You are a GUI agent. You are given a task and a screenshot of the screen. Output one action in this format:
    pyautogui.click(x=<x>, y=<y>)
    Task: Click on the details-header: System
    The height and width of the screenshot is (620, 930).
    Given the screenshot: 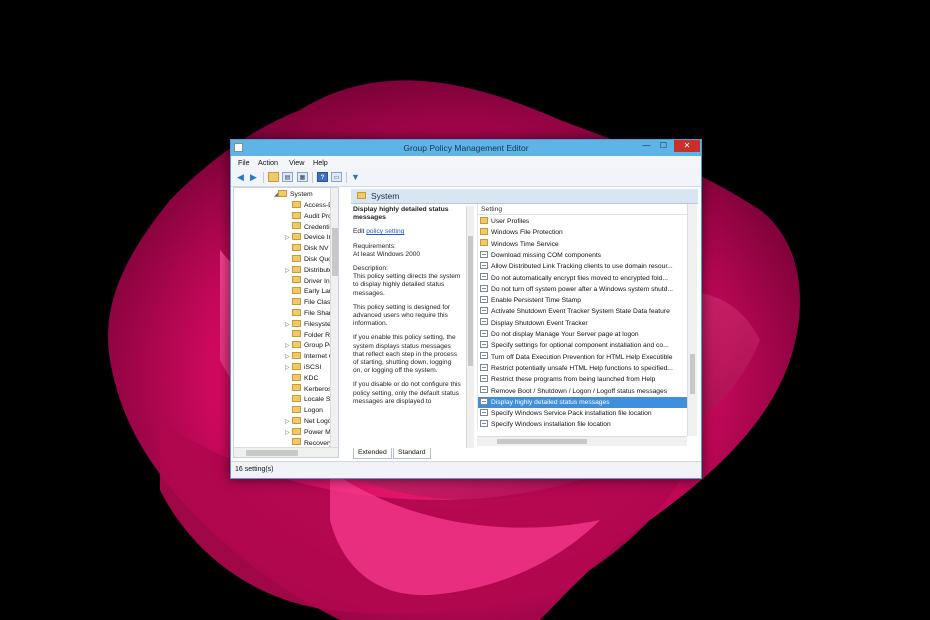 What is the action you would take?
    pyautogui.click(x=524, y=196)
    